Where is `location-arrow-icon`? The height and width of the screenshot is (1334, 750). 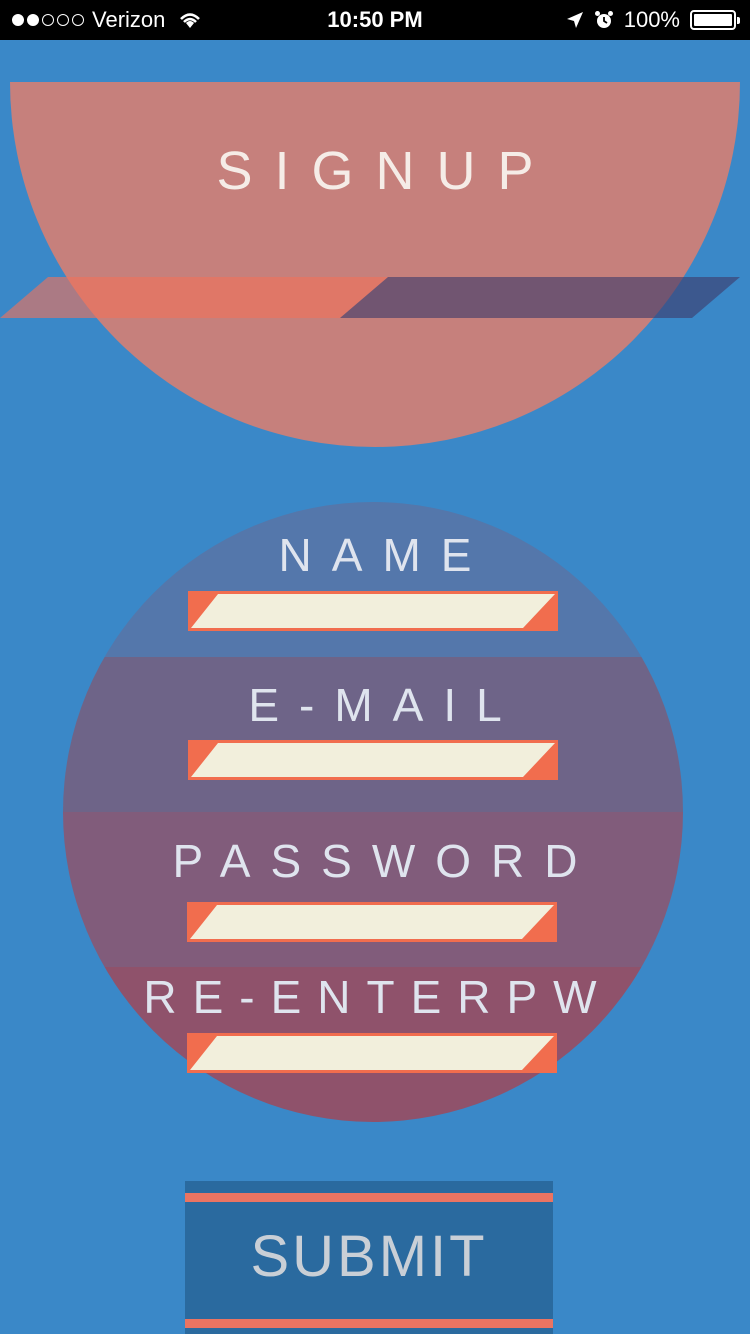
location-arrow-icon is located at coordinates (574, 20).